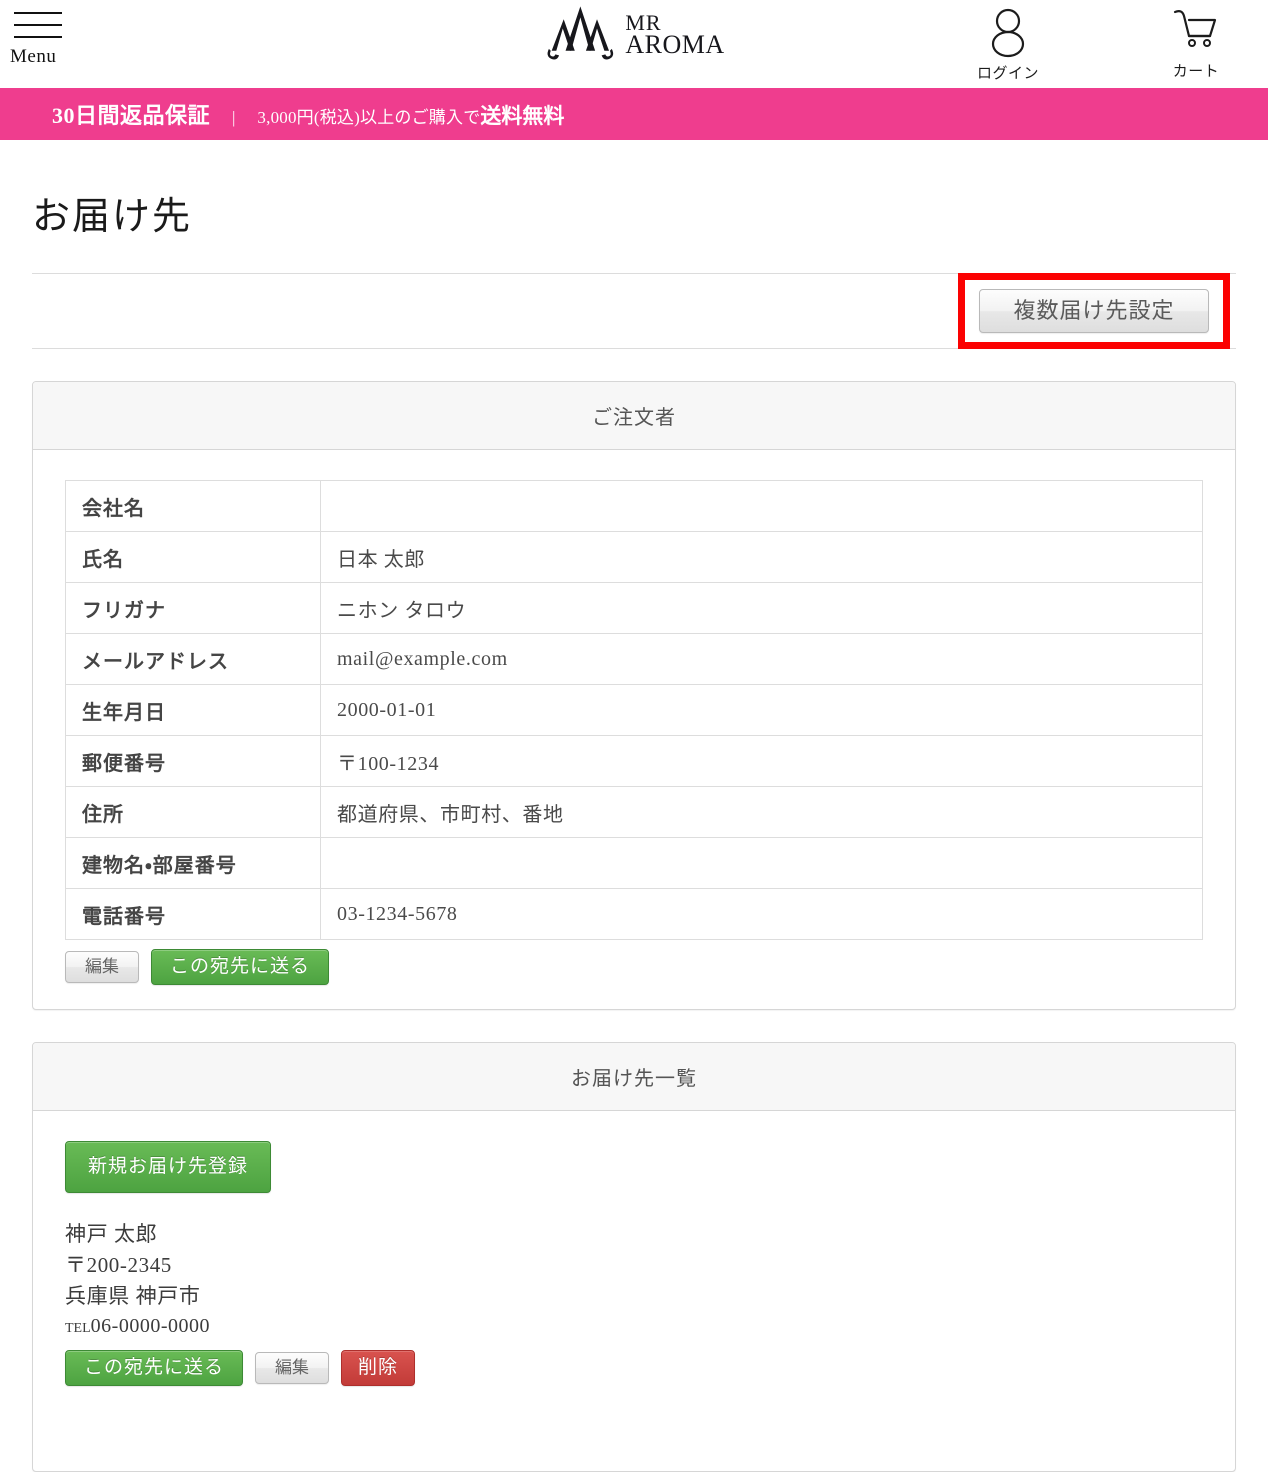 The image size is (1268, 1472). I want to click on page-title: お届け先, so click(112, 217).